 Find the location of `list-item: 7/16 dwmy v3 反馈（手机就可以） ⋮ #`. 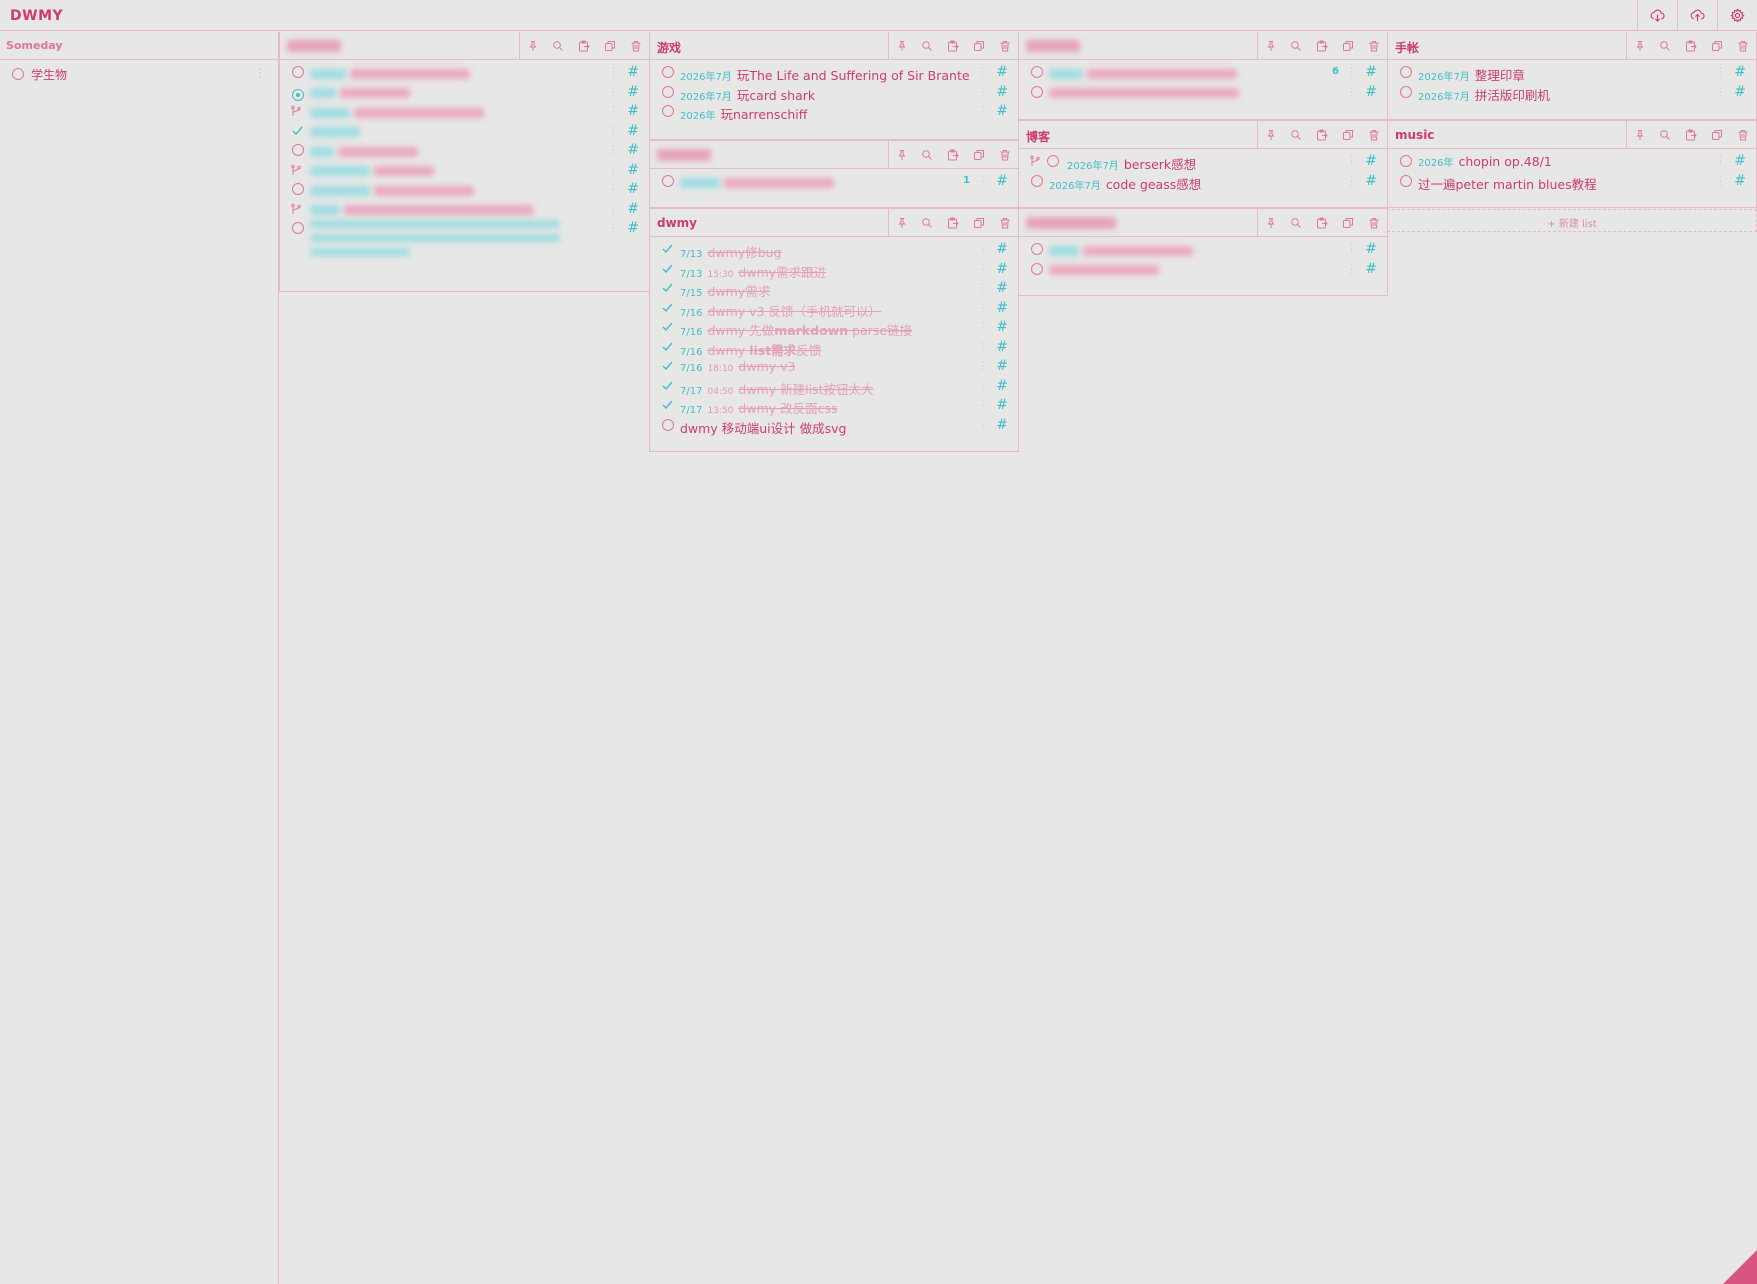

list-item: 7/16 dwmy v3 反馈（手机就可以） ⋮ # is located at coordinates (834, 309).